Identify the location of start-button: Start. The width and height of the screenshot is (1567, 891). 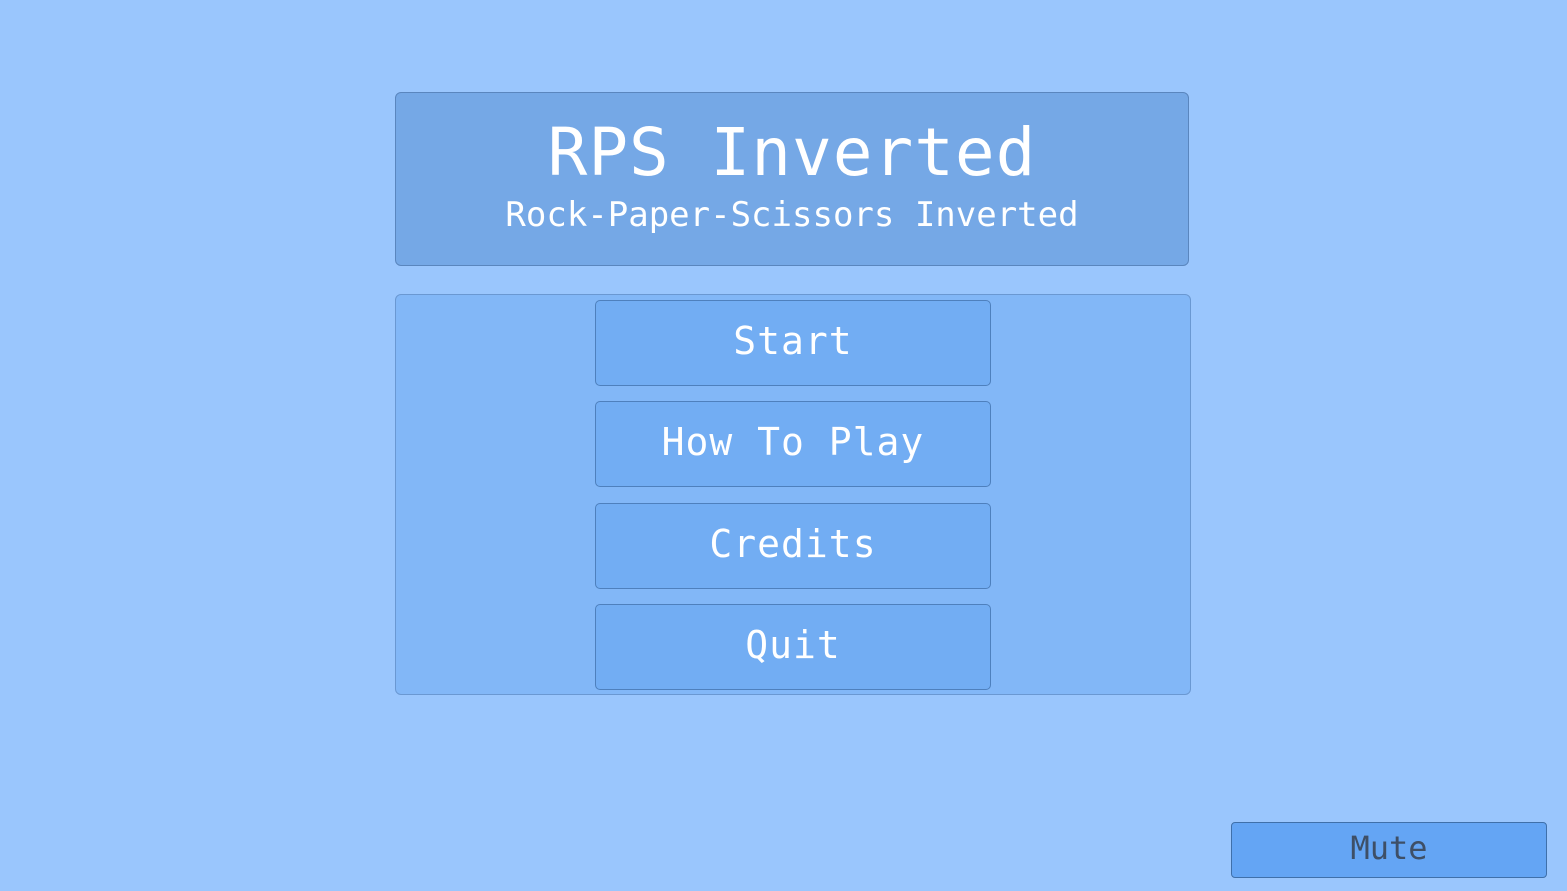
(793, 343).